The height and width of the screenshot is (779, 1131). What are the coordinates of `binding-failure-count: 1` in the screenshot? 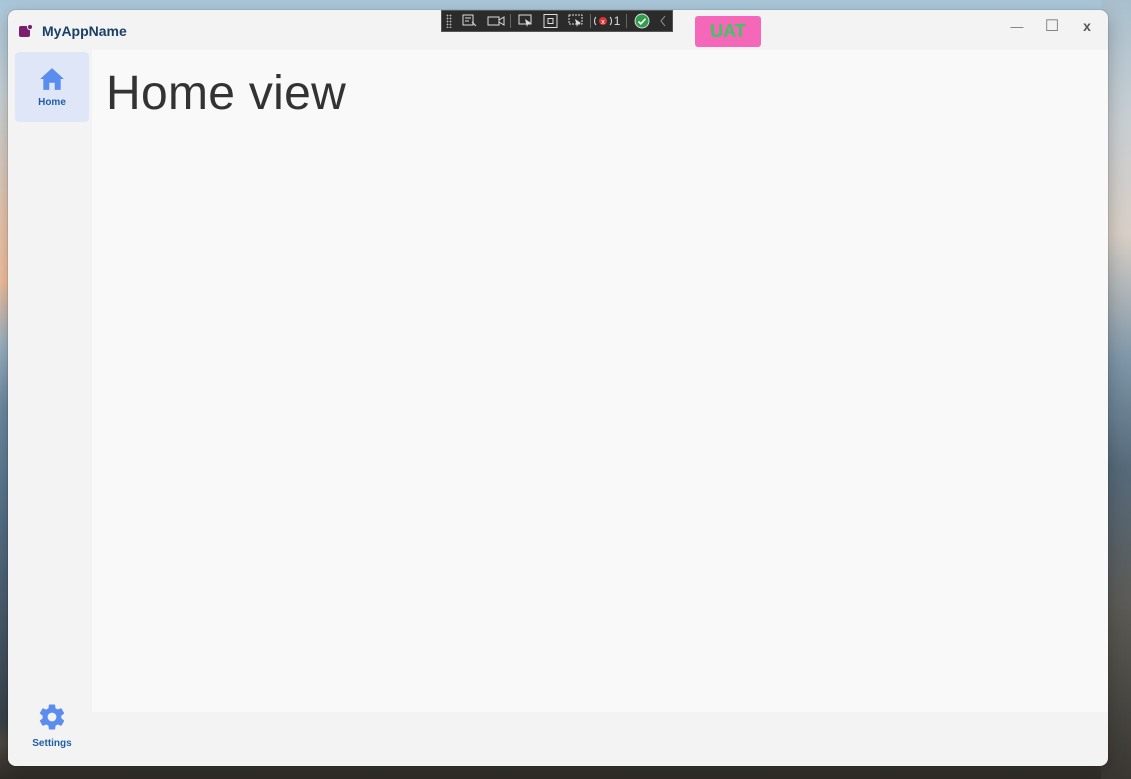 It's located at (617, 21).